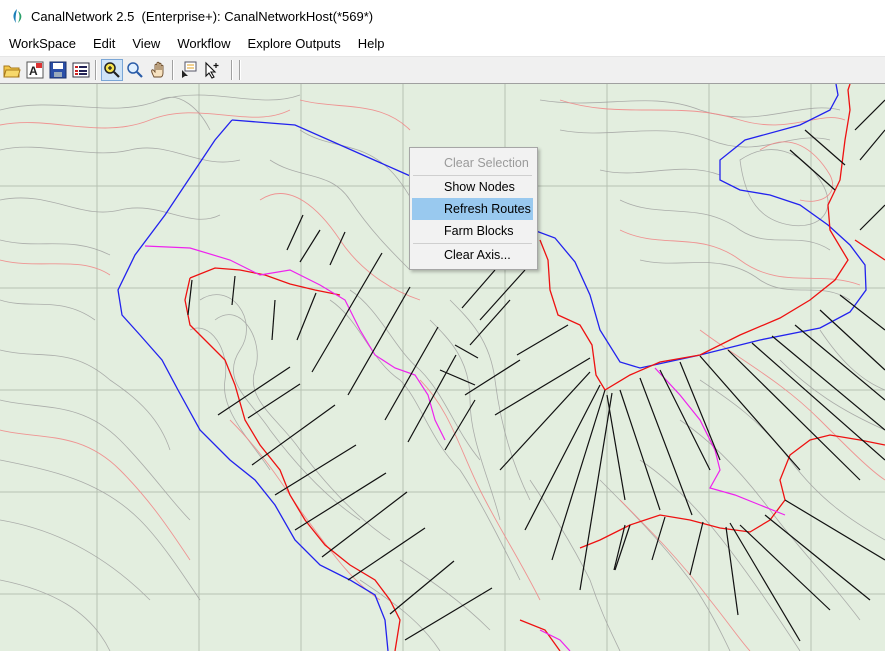  What do you see at coordinates (42, 44) in the screenshot?
I see `menu-workspace: WorkSpace` at bounding box center [42, 44].